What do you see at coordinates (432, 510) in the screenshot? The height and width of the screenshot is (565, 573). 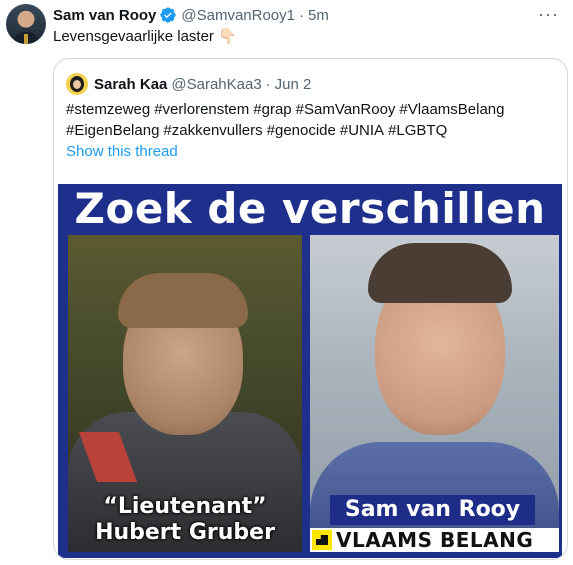 I see `right-caption: Sam van Rooy` at bounding box center [432, 510].